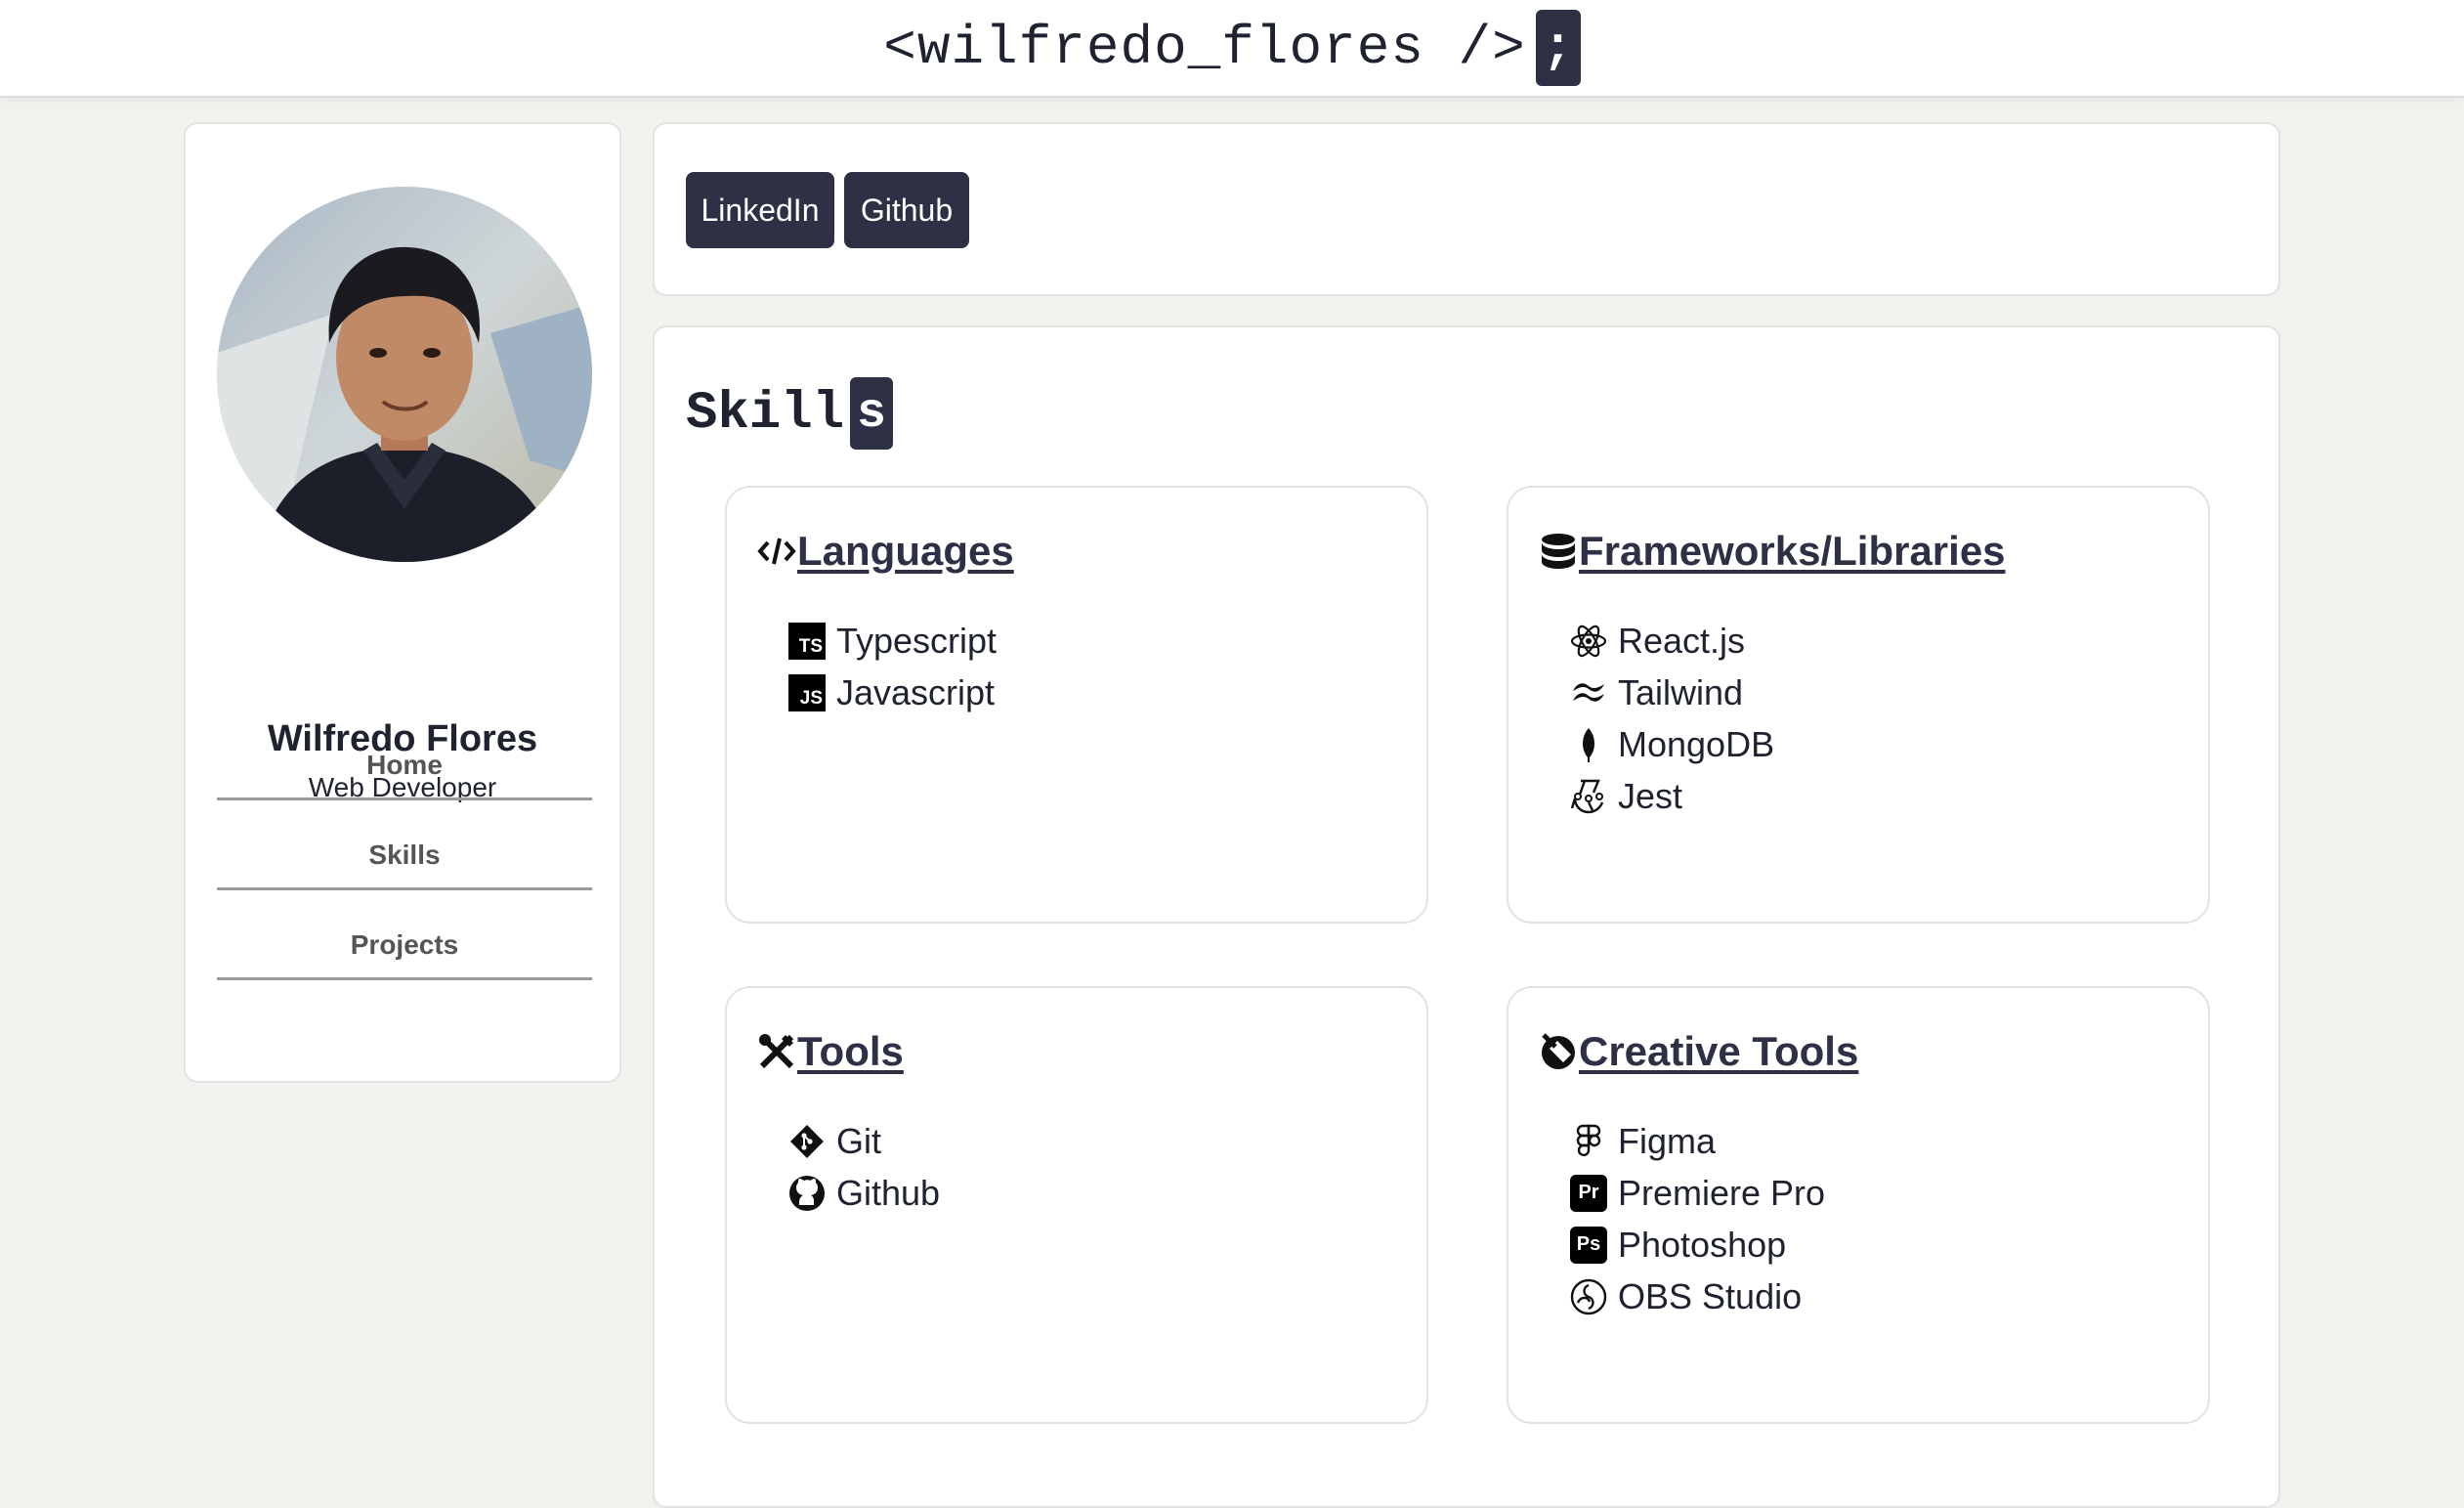 The image size is (2464, 1508). I want to click on skill-label: React.js, so click(1682, 640).